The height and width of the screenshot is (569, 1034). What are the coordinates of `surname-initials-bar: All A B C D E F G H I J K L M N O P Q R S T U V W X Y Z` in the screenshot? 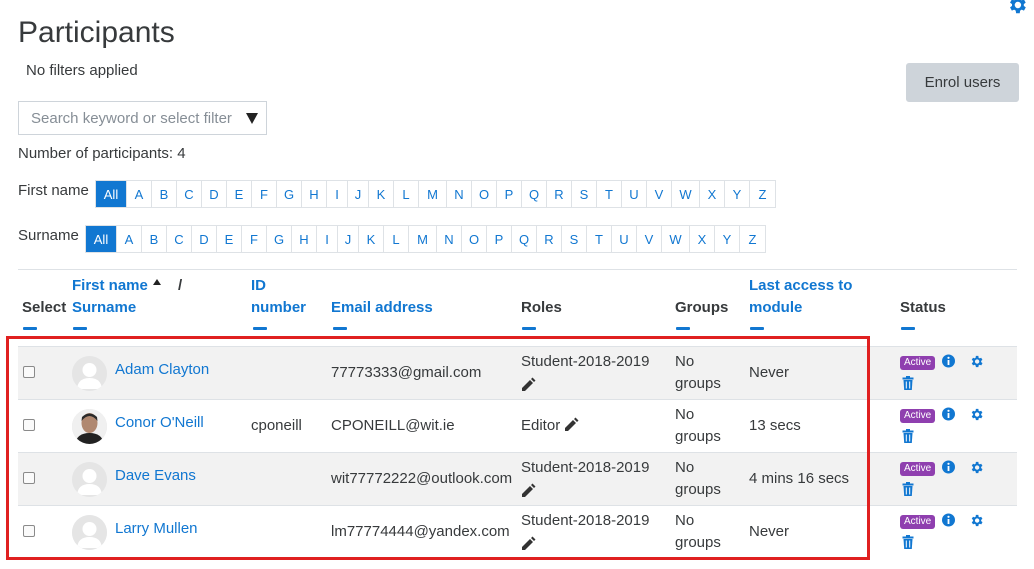 It's located at (425, 239).